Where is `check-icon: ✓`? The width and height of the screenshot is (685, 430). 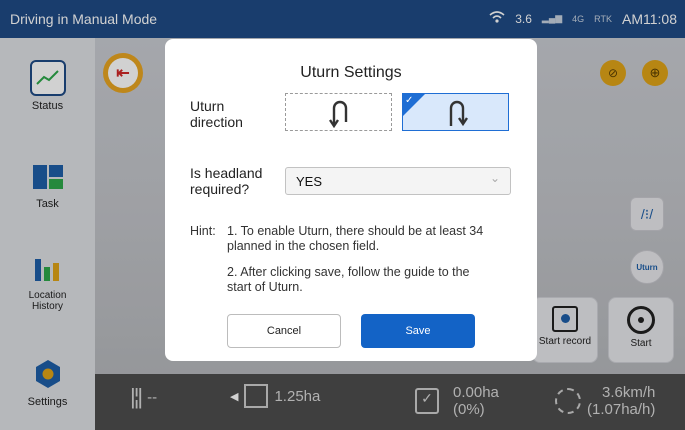
check-icon: ✓ is located at coordinates (409, 100).